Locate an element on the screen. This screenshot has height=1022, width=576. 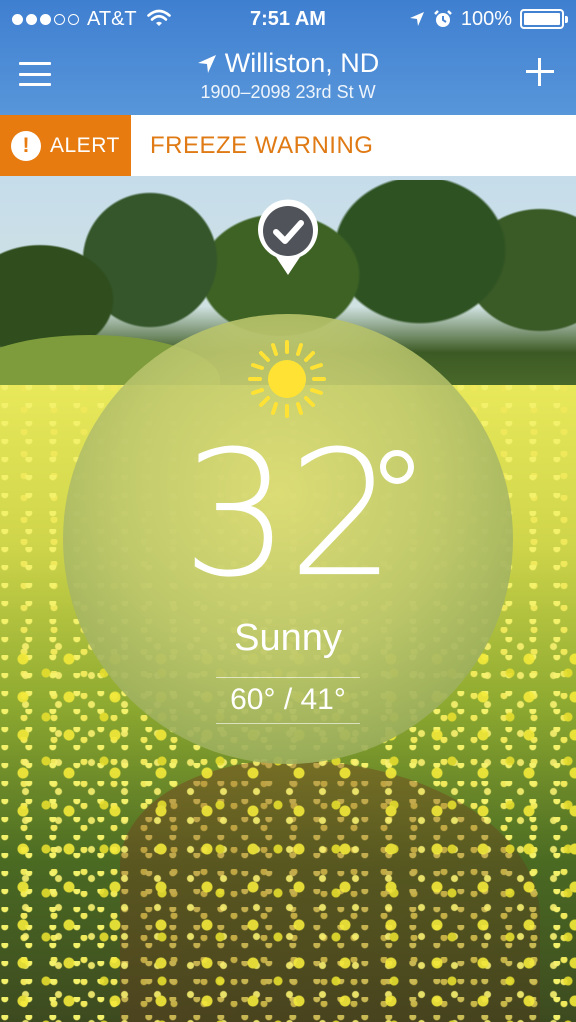
high-low-temperature: 60° / 41° is located at coordinates (288, 699).